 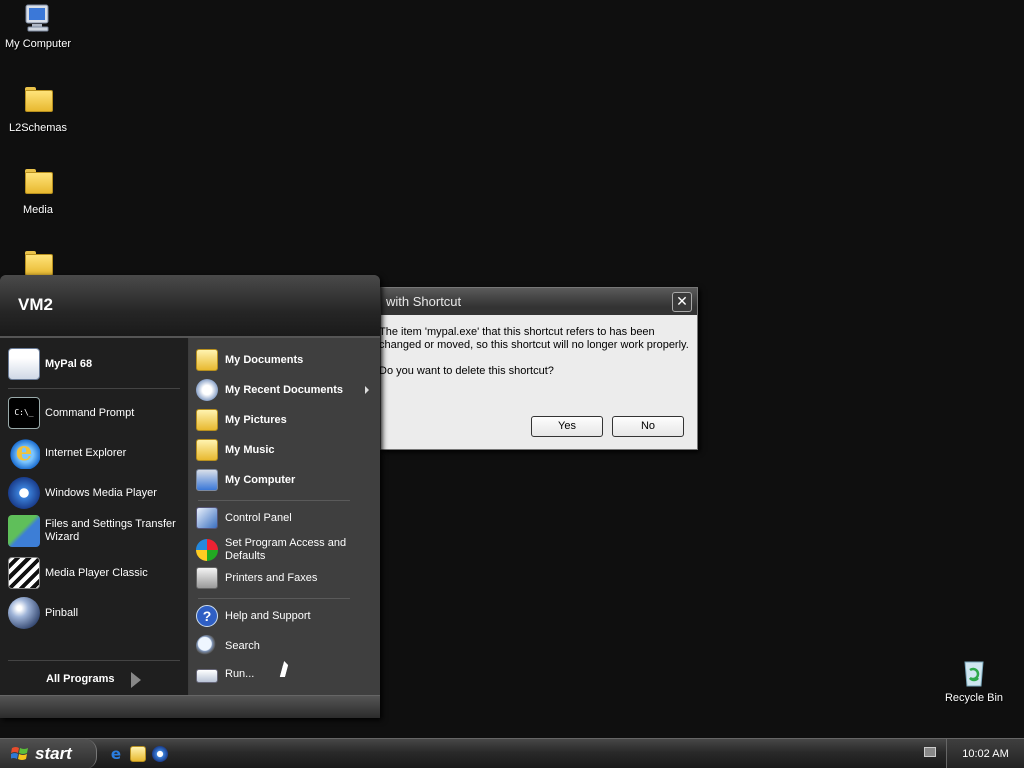 I want to click on program-internet-explorer: e Internet Explorer, so click(x=97, y=453).